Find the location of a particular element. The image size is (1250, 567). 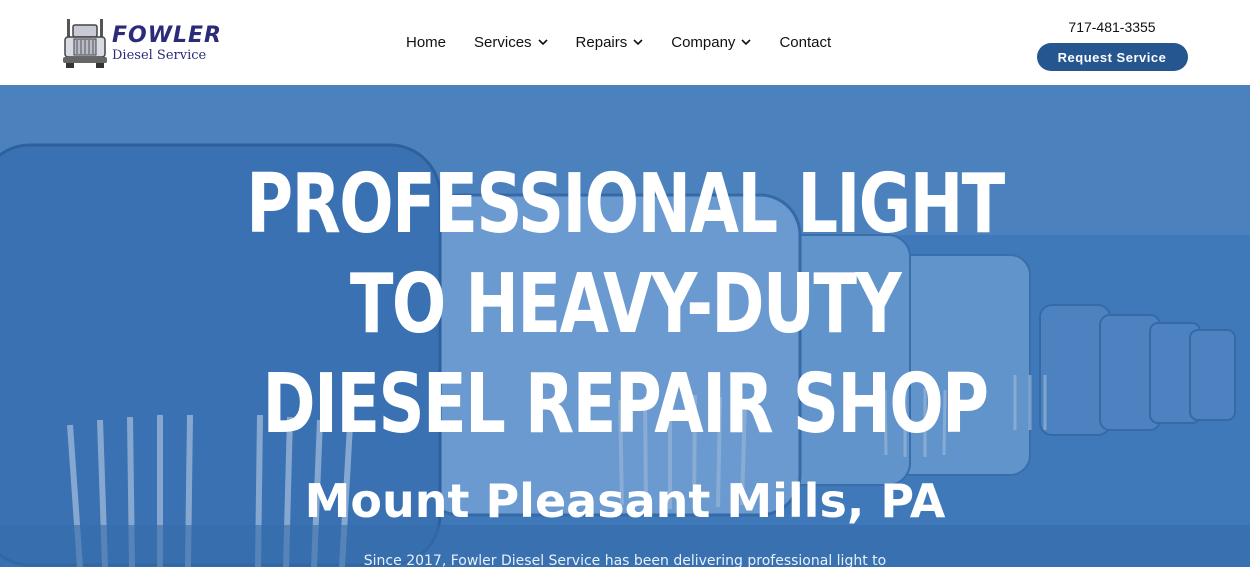

nav-item-repairs: Repairs is located at coordinates (610, 42).